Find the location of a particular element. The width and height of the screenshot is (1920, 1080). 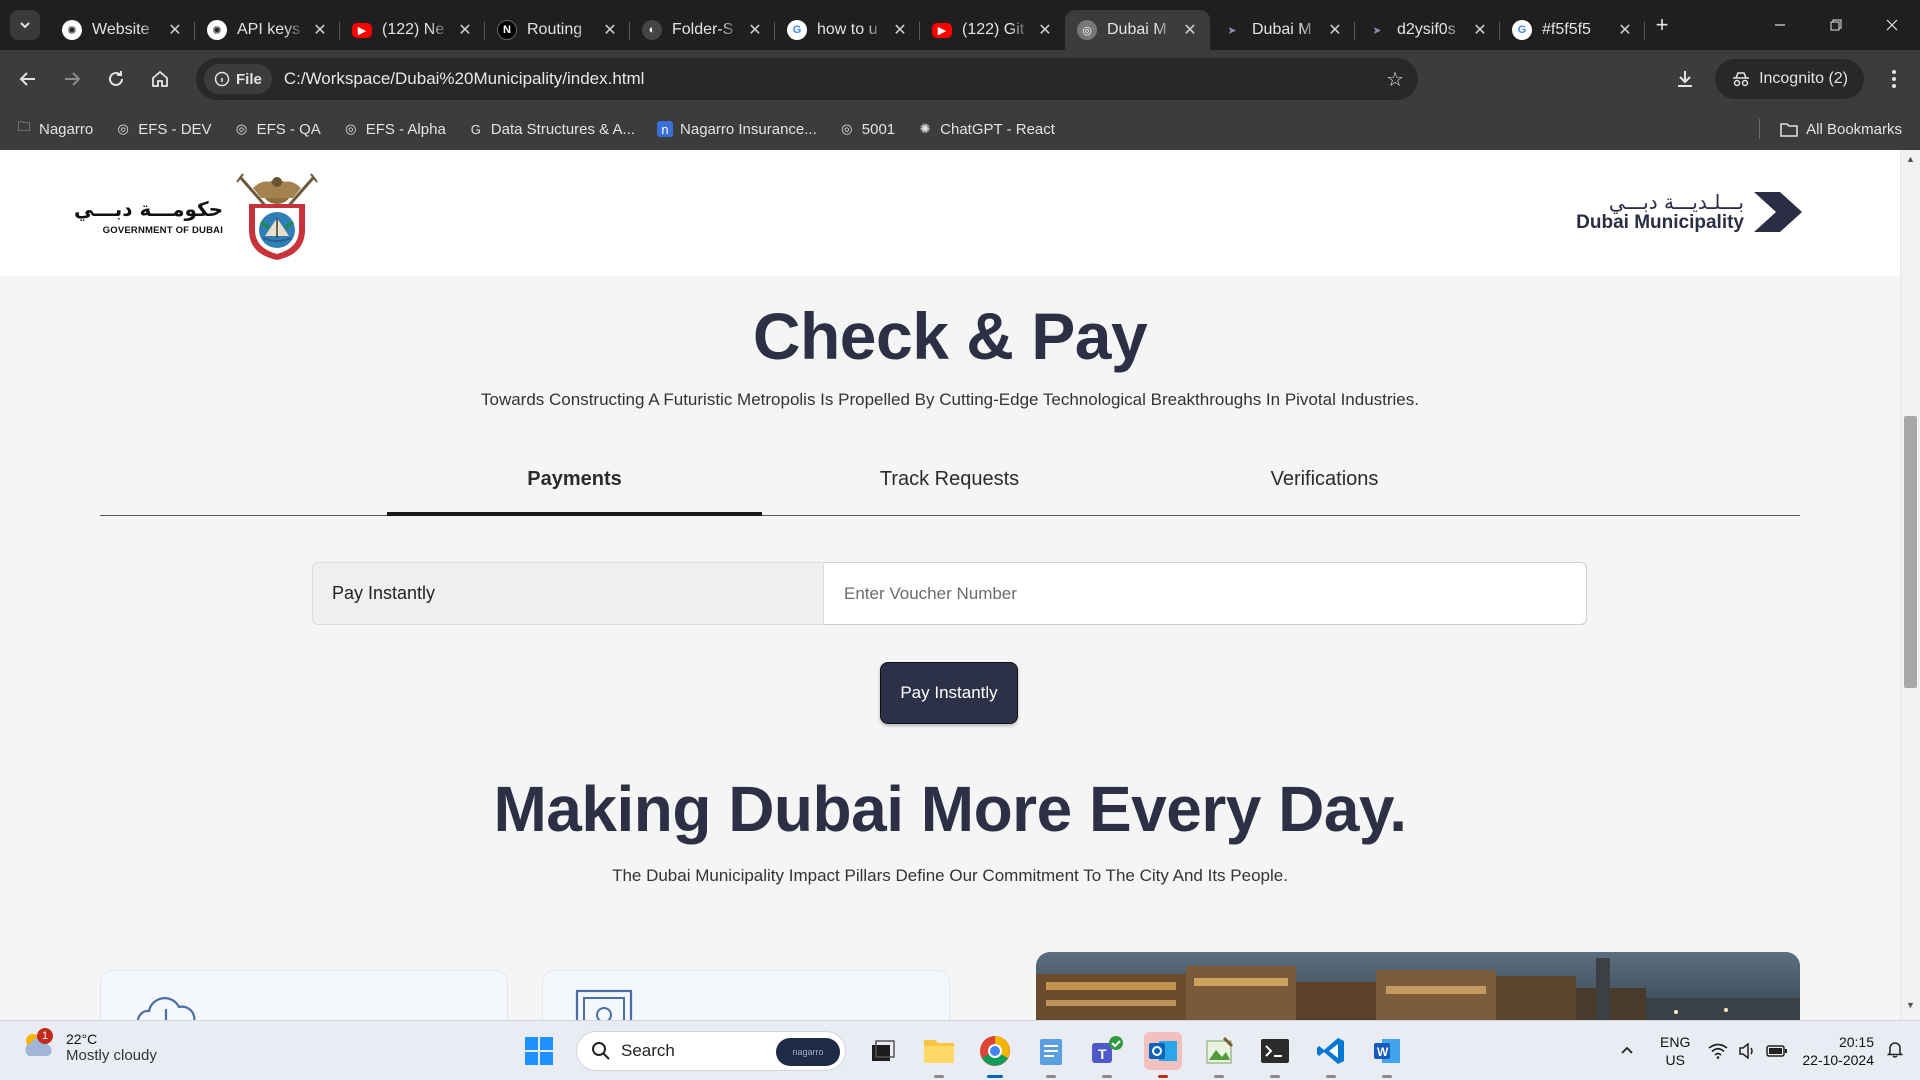

terminal-app is located at coordinates (1275, 1055).